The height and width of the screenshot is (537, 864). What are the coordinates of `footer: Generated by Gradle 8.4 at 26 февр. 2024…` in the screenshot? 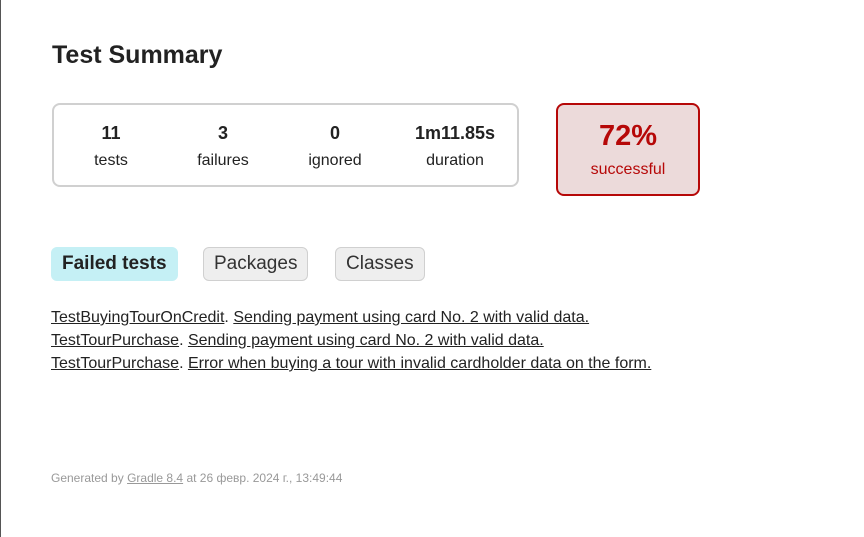 It's located at (196, 478).